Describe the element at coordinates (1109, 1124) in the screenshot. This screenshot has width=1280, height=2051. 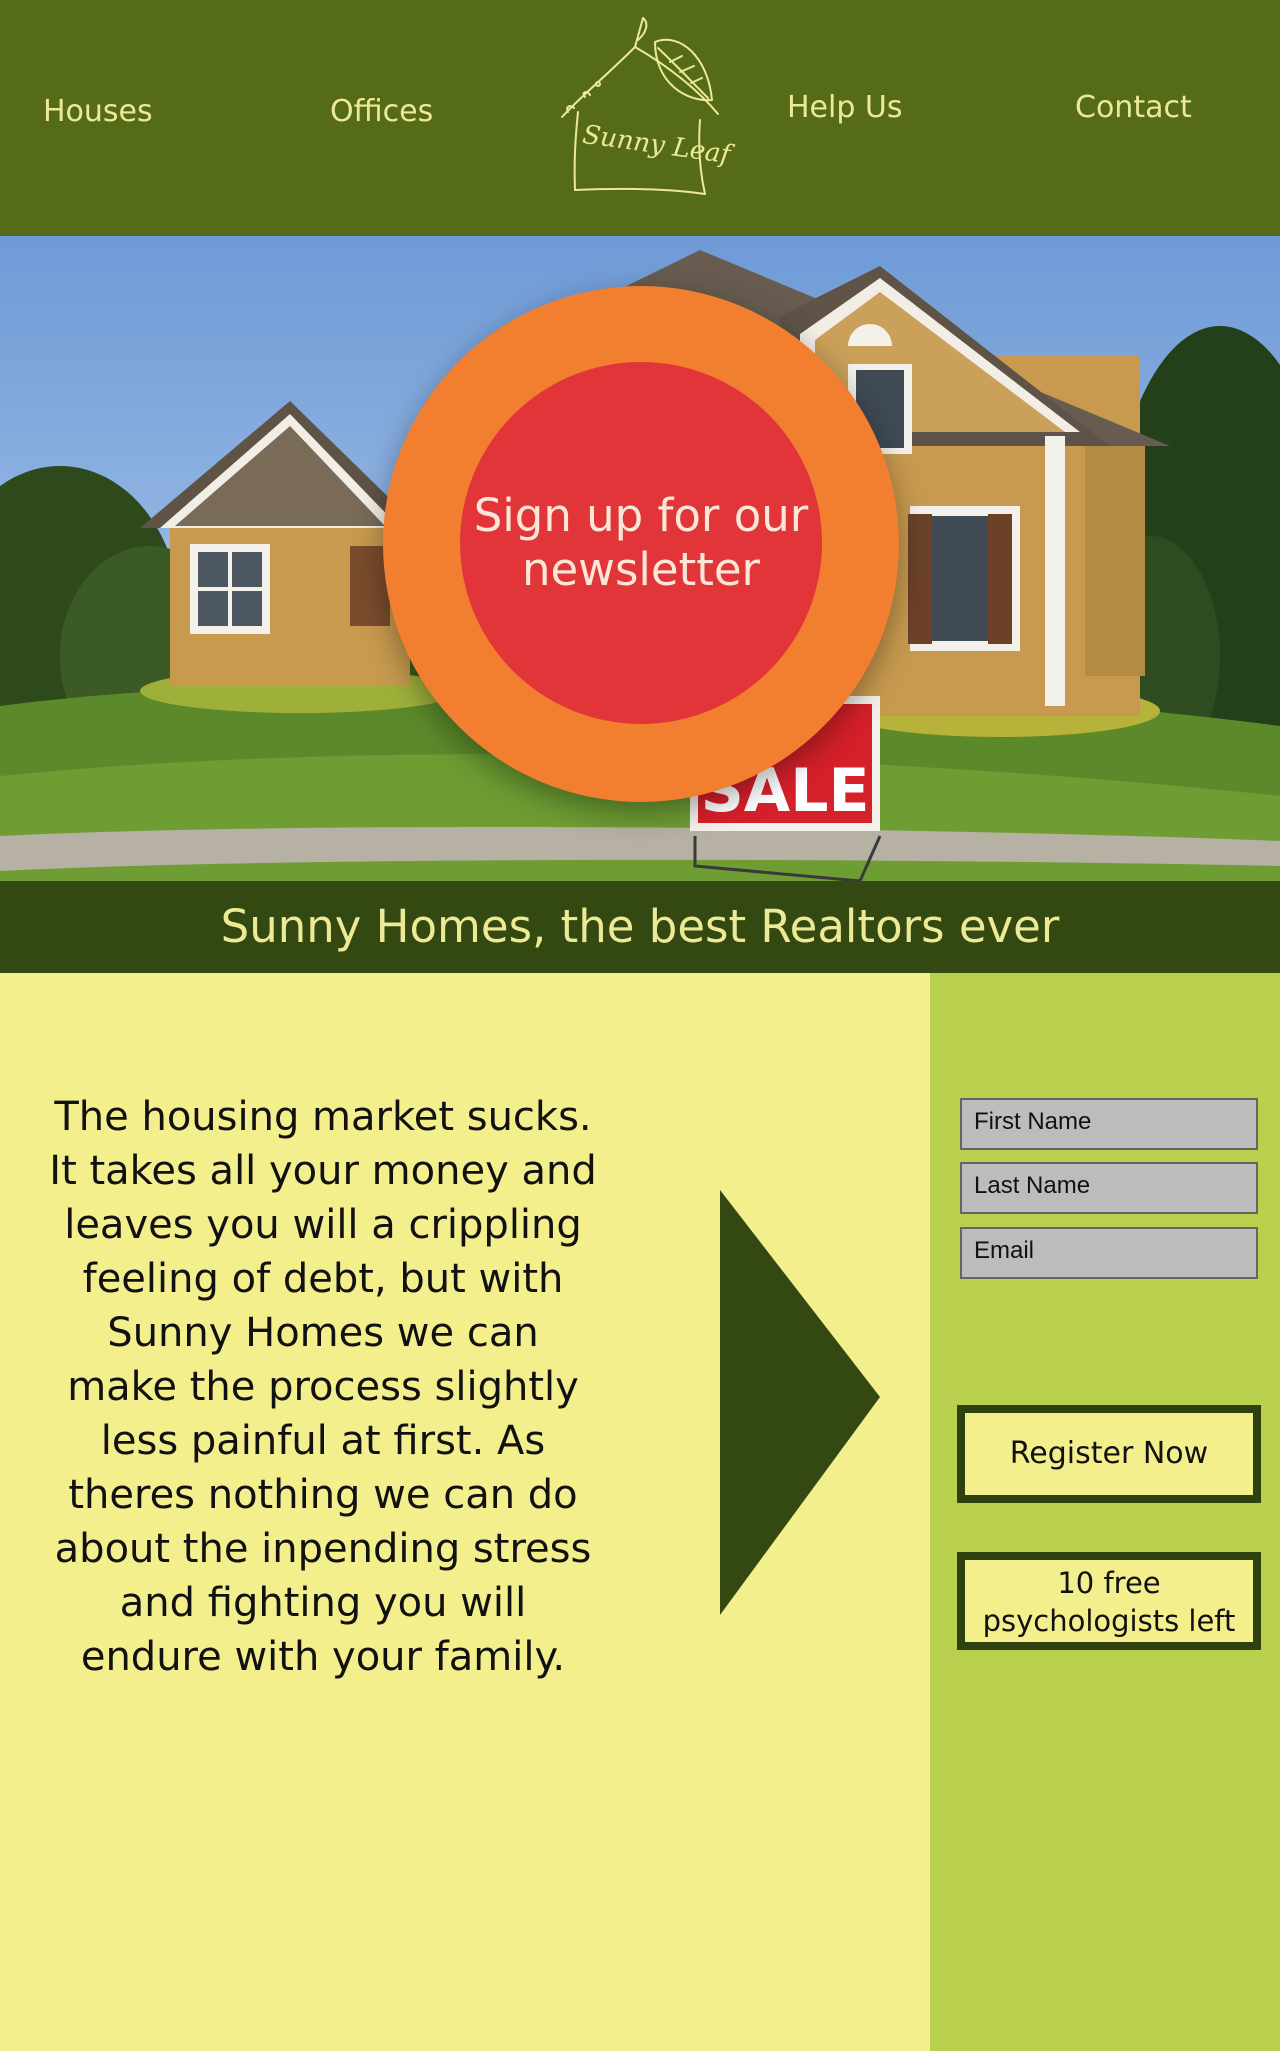
I see `first-name-field: First Name` at that location.